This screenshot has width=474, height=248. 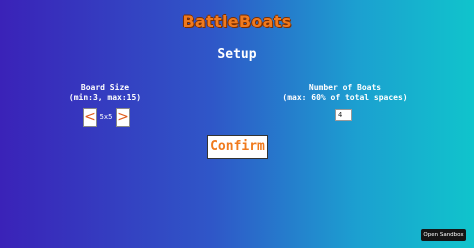 What do you see at coordinates (237, 147) in the screenshot?
I see `confirm-button: Confirm` at bounding box center [237, 147].